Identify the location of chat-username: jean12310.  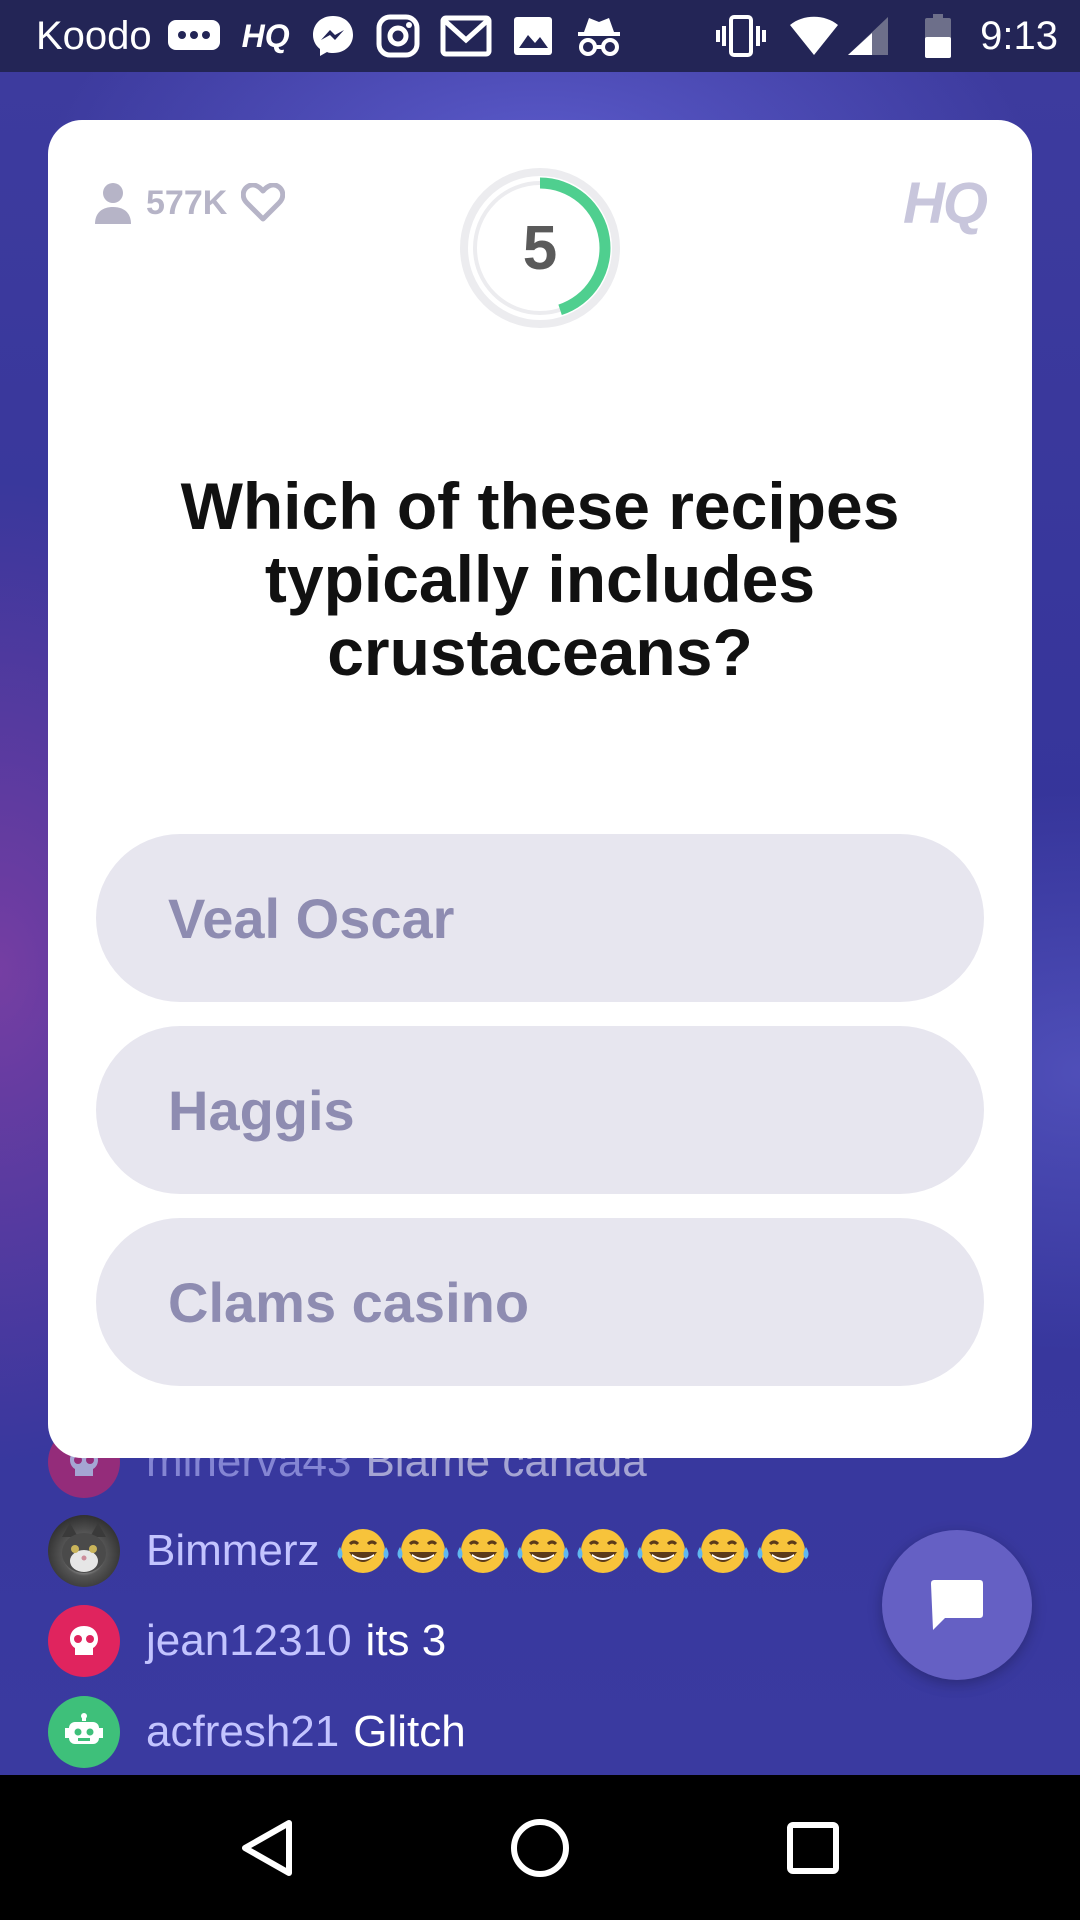
(249, 1640).